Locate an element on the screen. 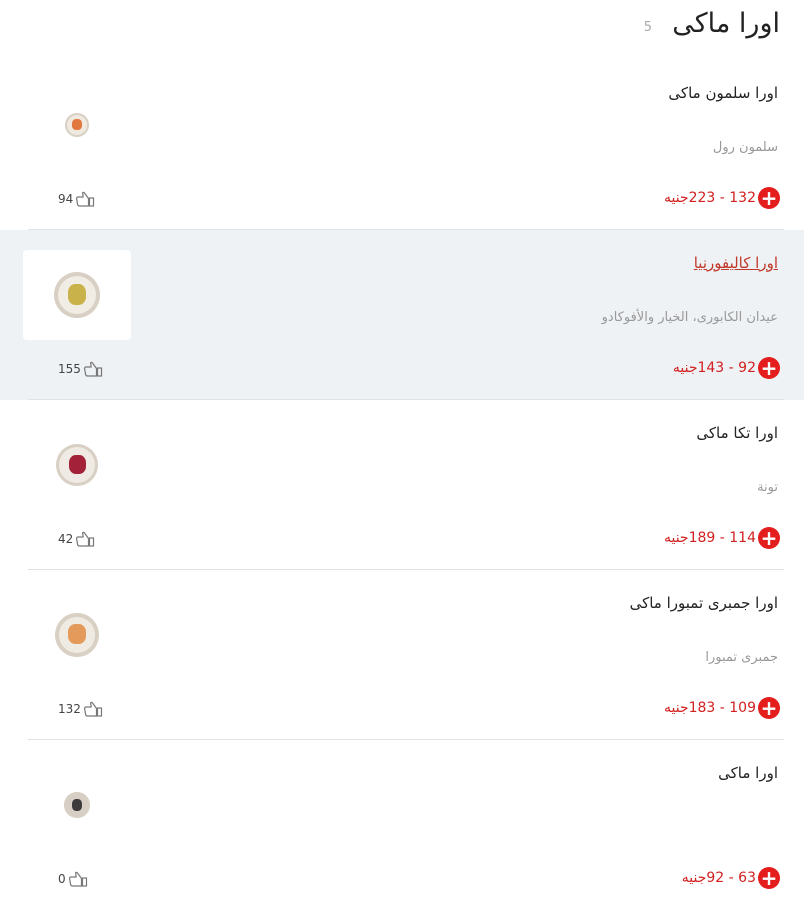 This screenshot has height=910, width=804. menu-item-description: عيدان الكابورى، الخيار والأفوكادو is located at coordinates (689, 317).